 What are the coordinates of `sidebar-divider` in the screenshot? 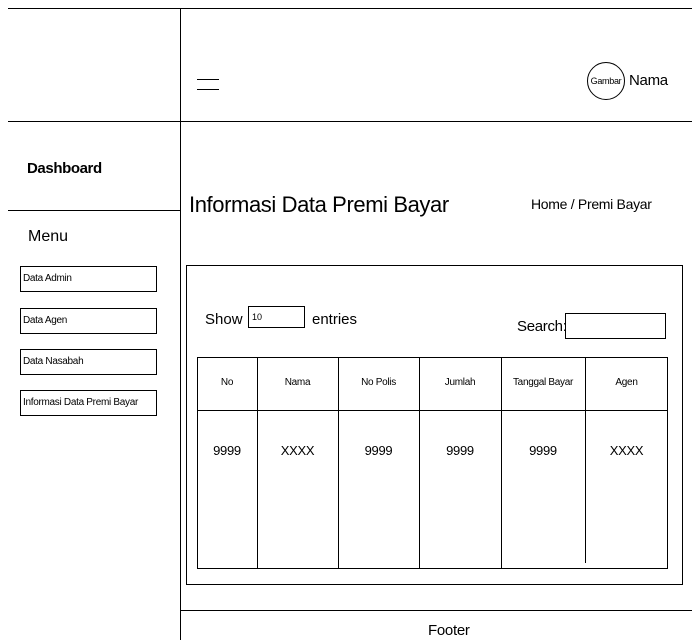 It's located at (180, 324).